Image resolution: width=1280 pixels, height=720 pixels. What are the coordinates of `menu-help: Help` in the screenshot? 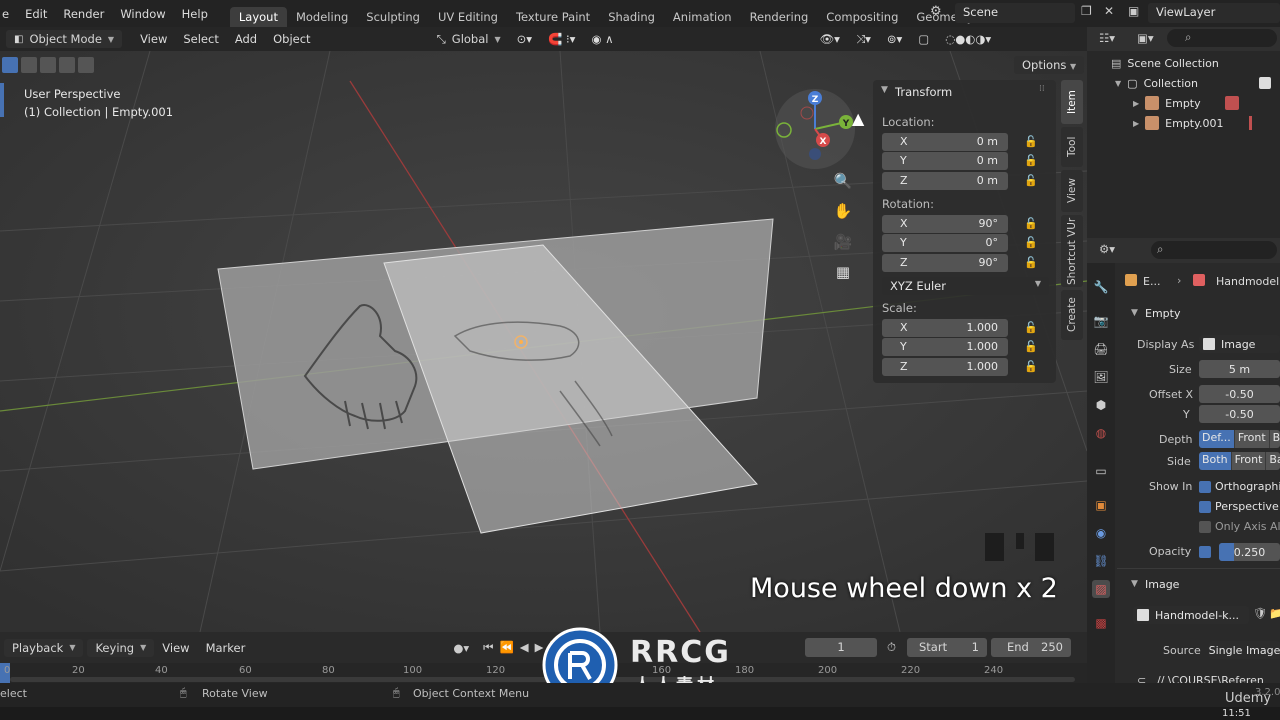 It's located at (195, 14).